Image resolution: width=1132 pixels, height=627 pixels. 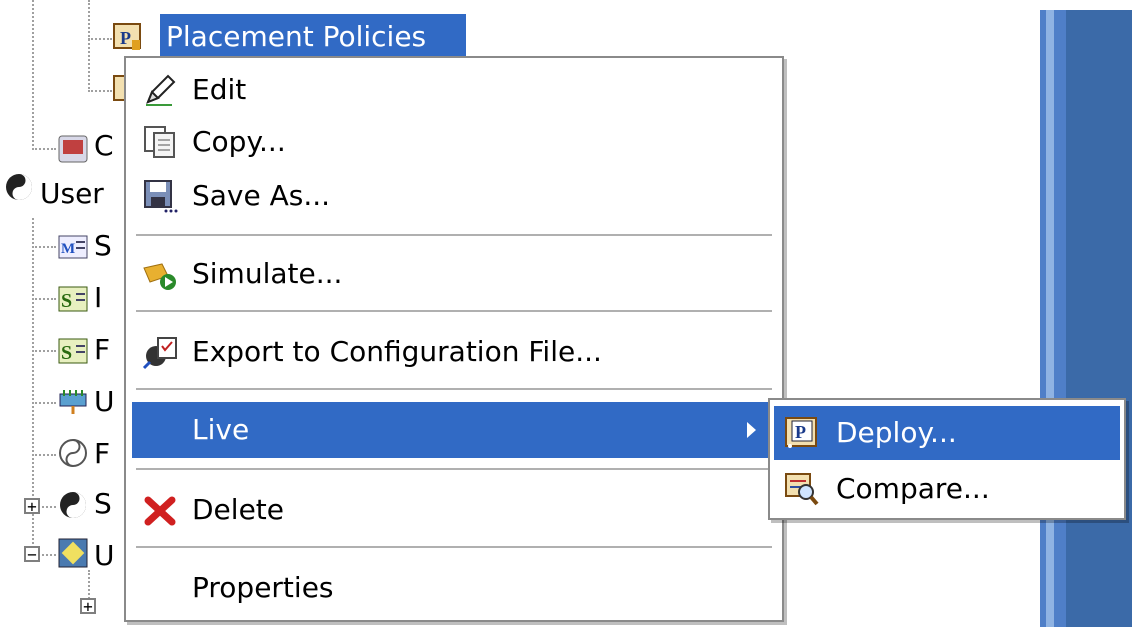 I want to click on tree-label-fragment: I, so click(x=98, y=298).